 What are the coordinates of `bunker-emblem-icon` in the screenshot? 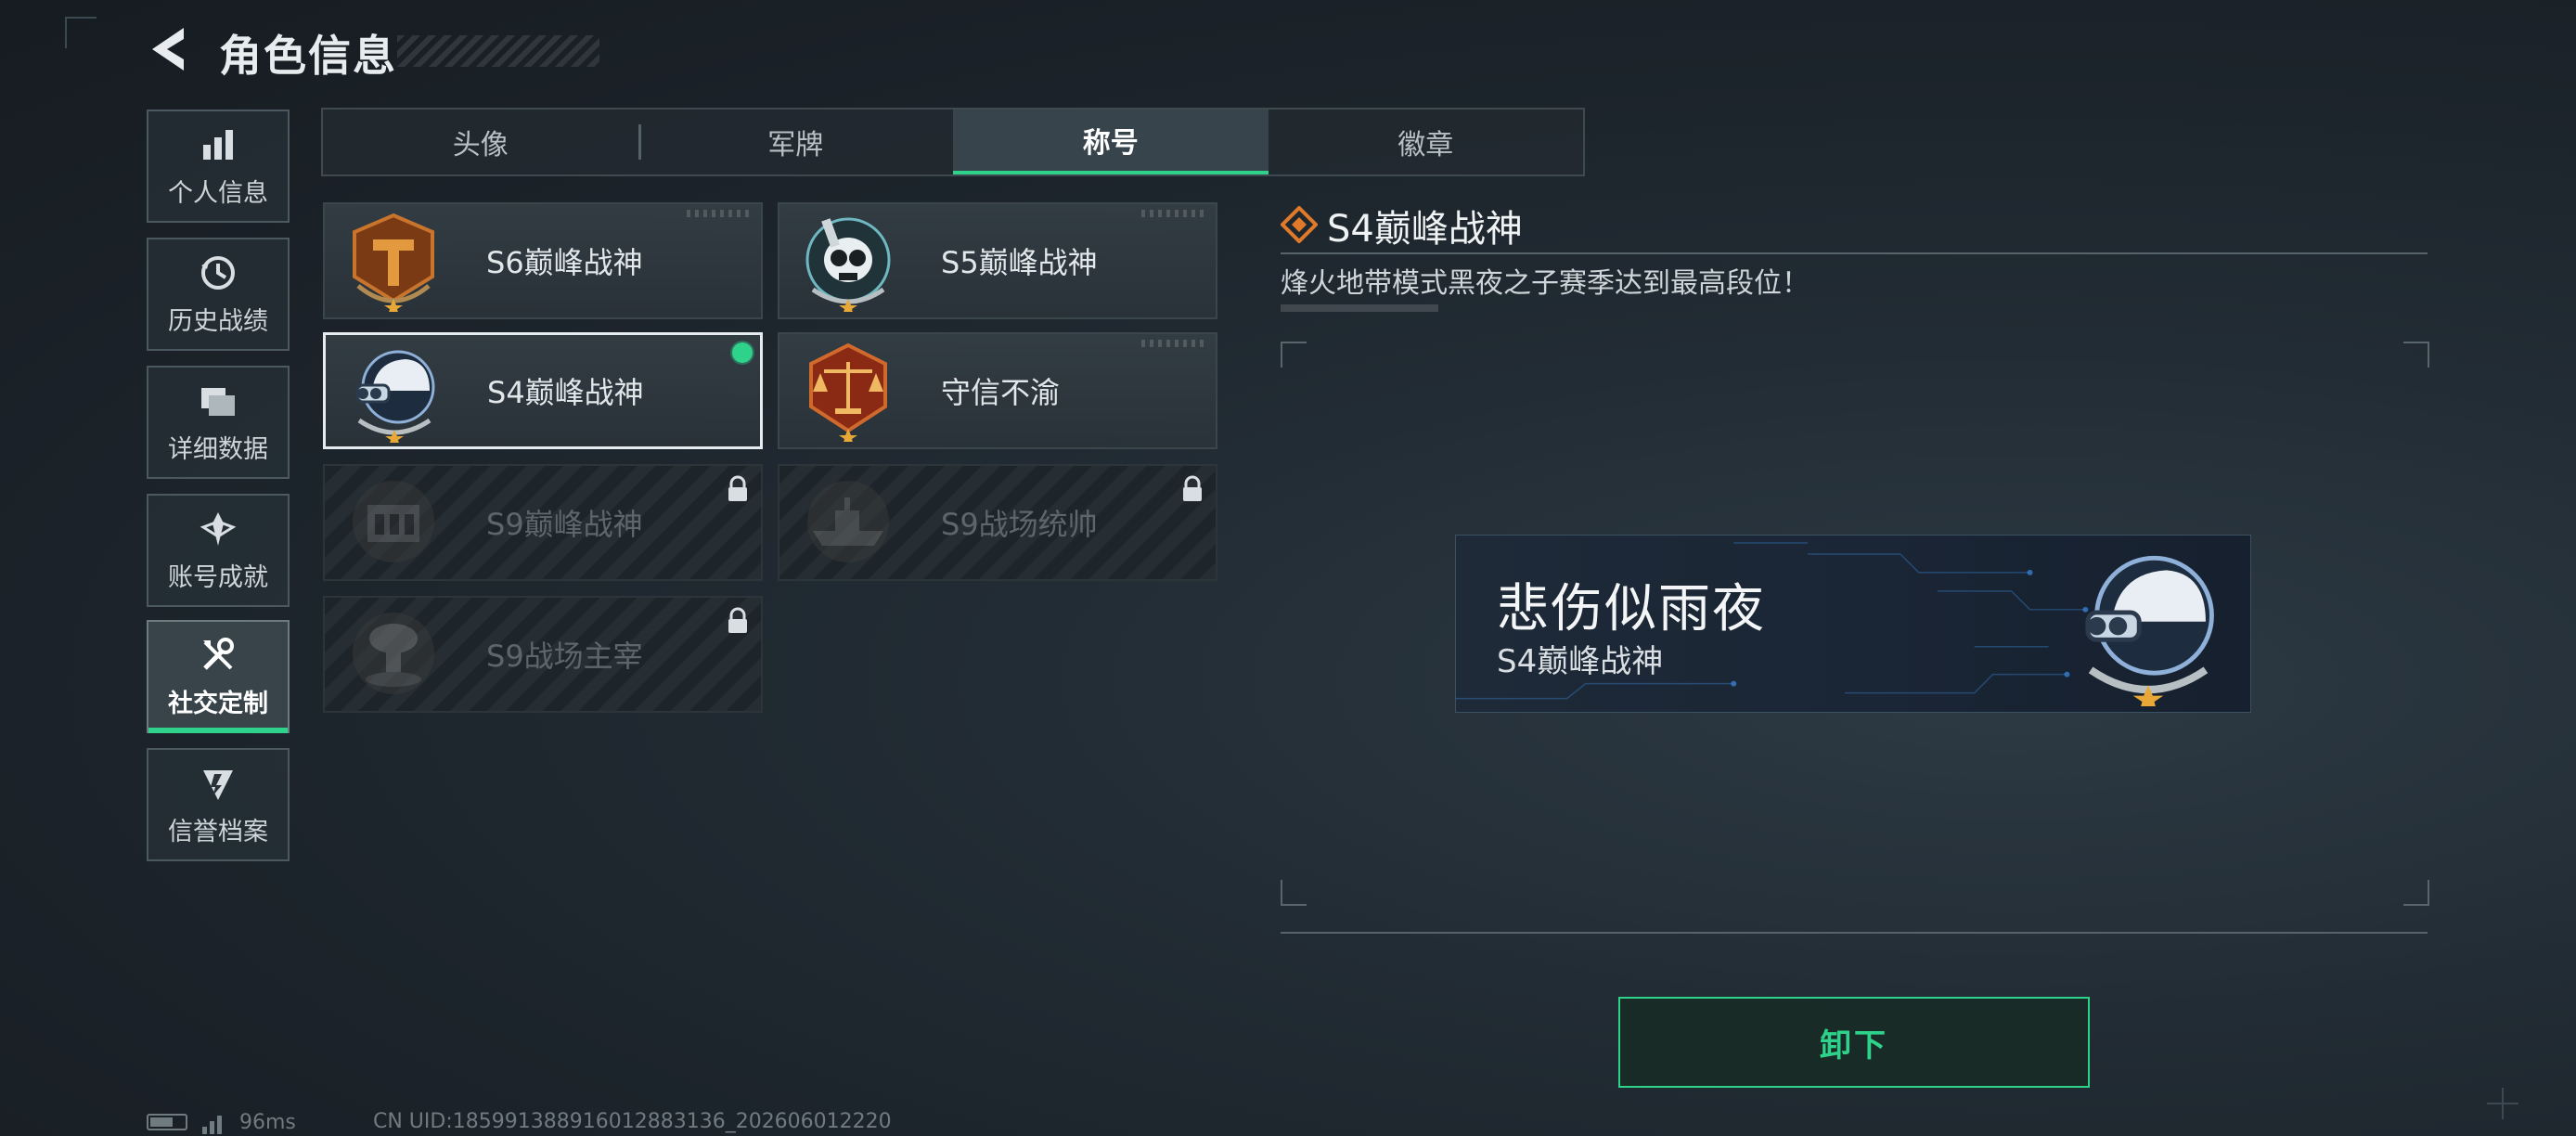 It's located at (394, 521).